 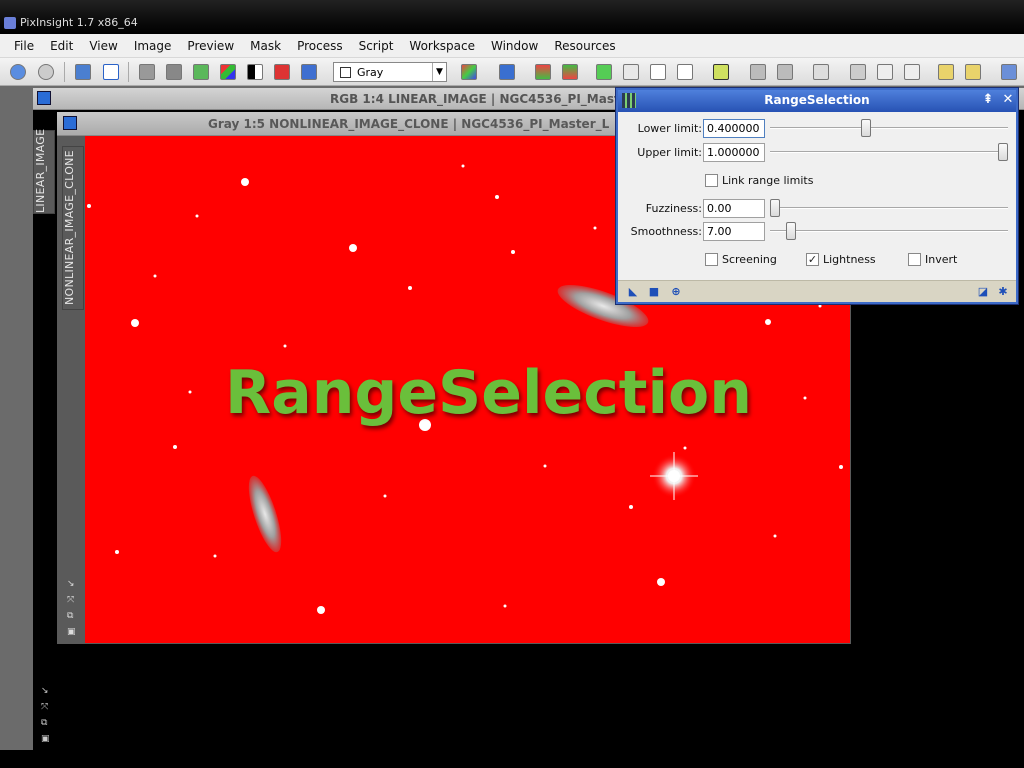 What do you see at coordinates (734, 231) in the screenshot?
I see `smoothness-field: 7.00` at bounding box center [734, 231].